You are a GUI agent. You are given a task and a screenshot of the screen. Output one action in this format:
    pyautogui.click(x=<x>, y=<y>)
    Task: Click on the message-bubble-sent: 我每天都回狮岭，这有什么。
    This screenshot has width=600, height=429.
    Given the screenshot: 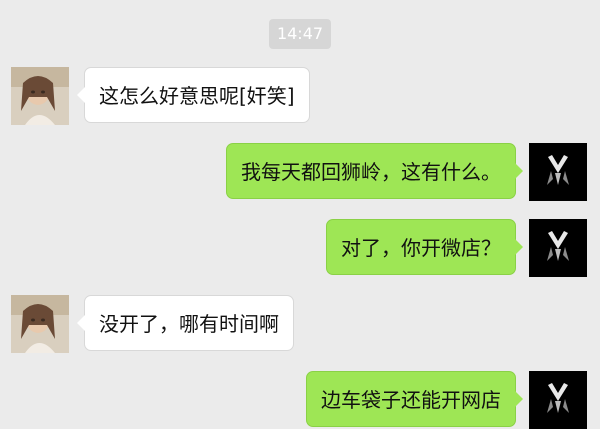 What is the action you would take?
    pyautogui.click(x=374, y=171)
    